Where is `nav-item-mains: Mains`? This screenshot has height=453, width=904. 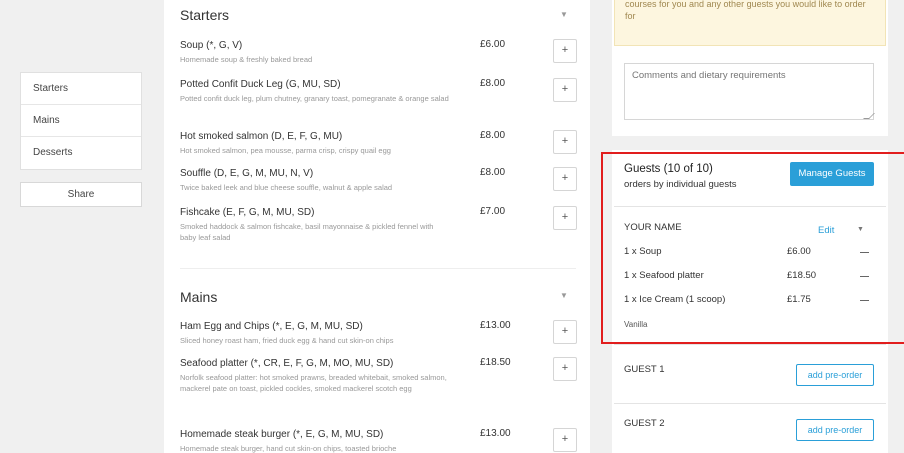 nav-item-mains: Mains is located at coordinates (81, 121).